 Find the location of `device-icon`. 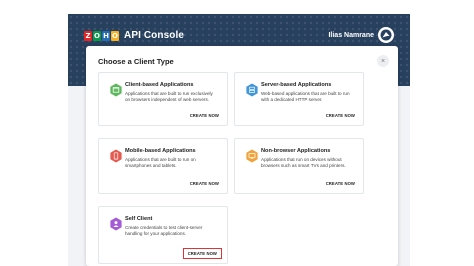

device-icon is located at coordinates (252, 156).